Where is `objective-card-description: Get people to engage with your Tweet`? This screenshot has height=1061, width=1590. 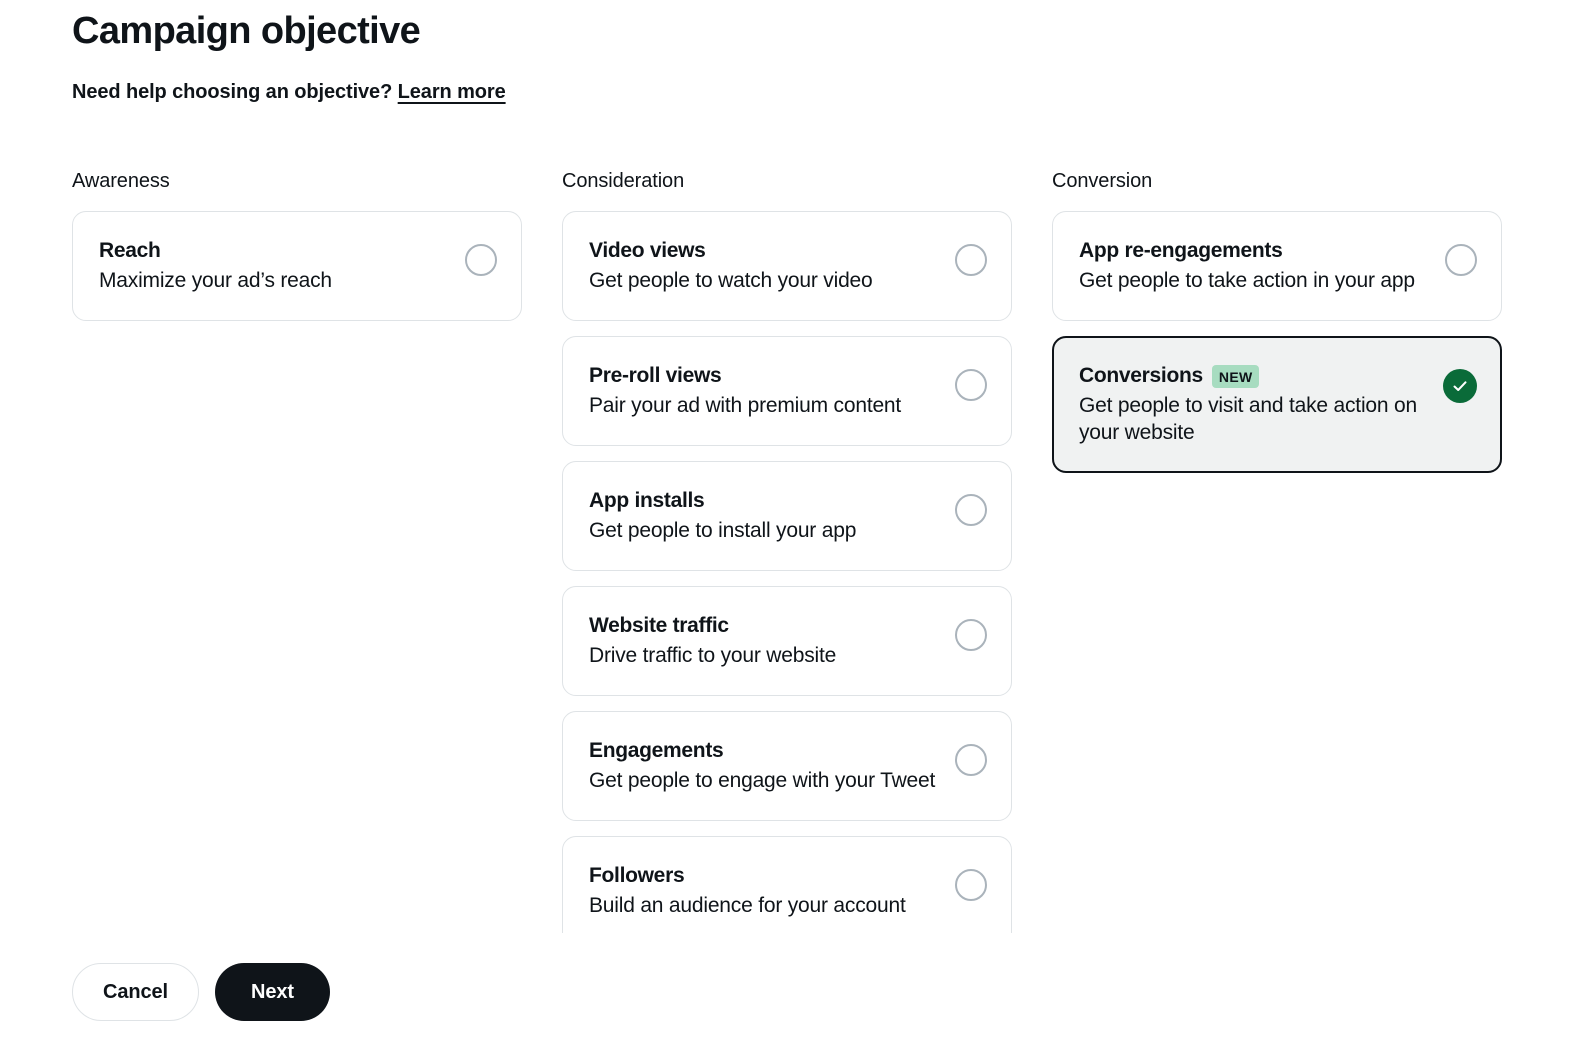 objective-card-description: Get people to engage with your Tweet is located at coordinates (762, 780).